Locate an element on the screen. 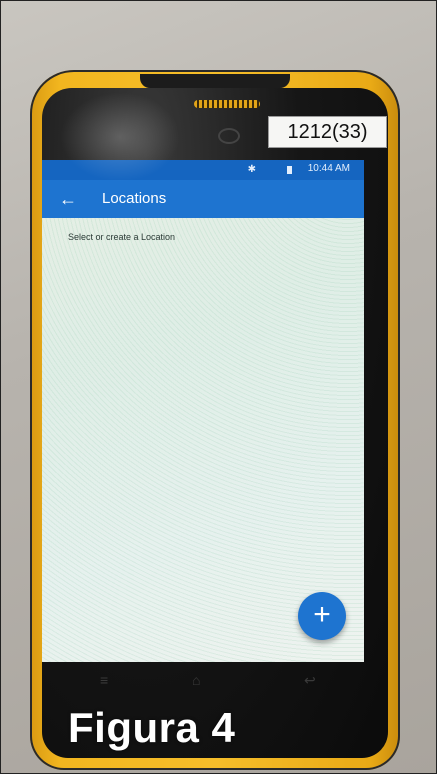 The height and width of the screenshot is (774, 437). empty-state-hint: Select or create a Location is located at coordinates (122, 237).